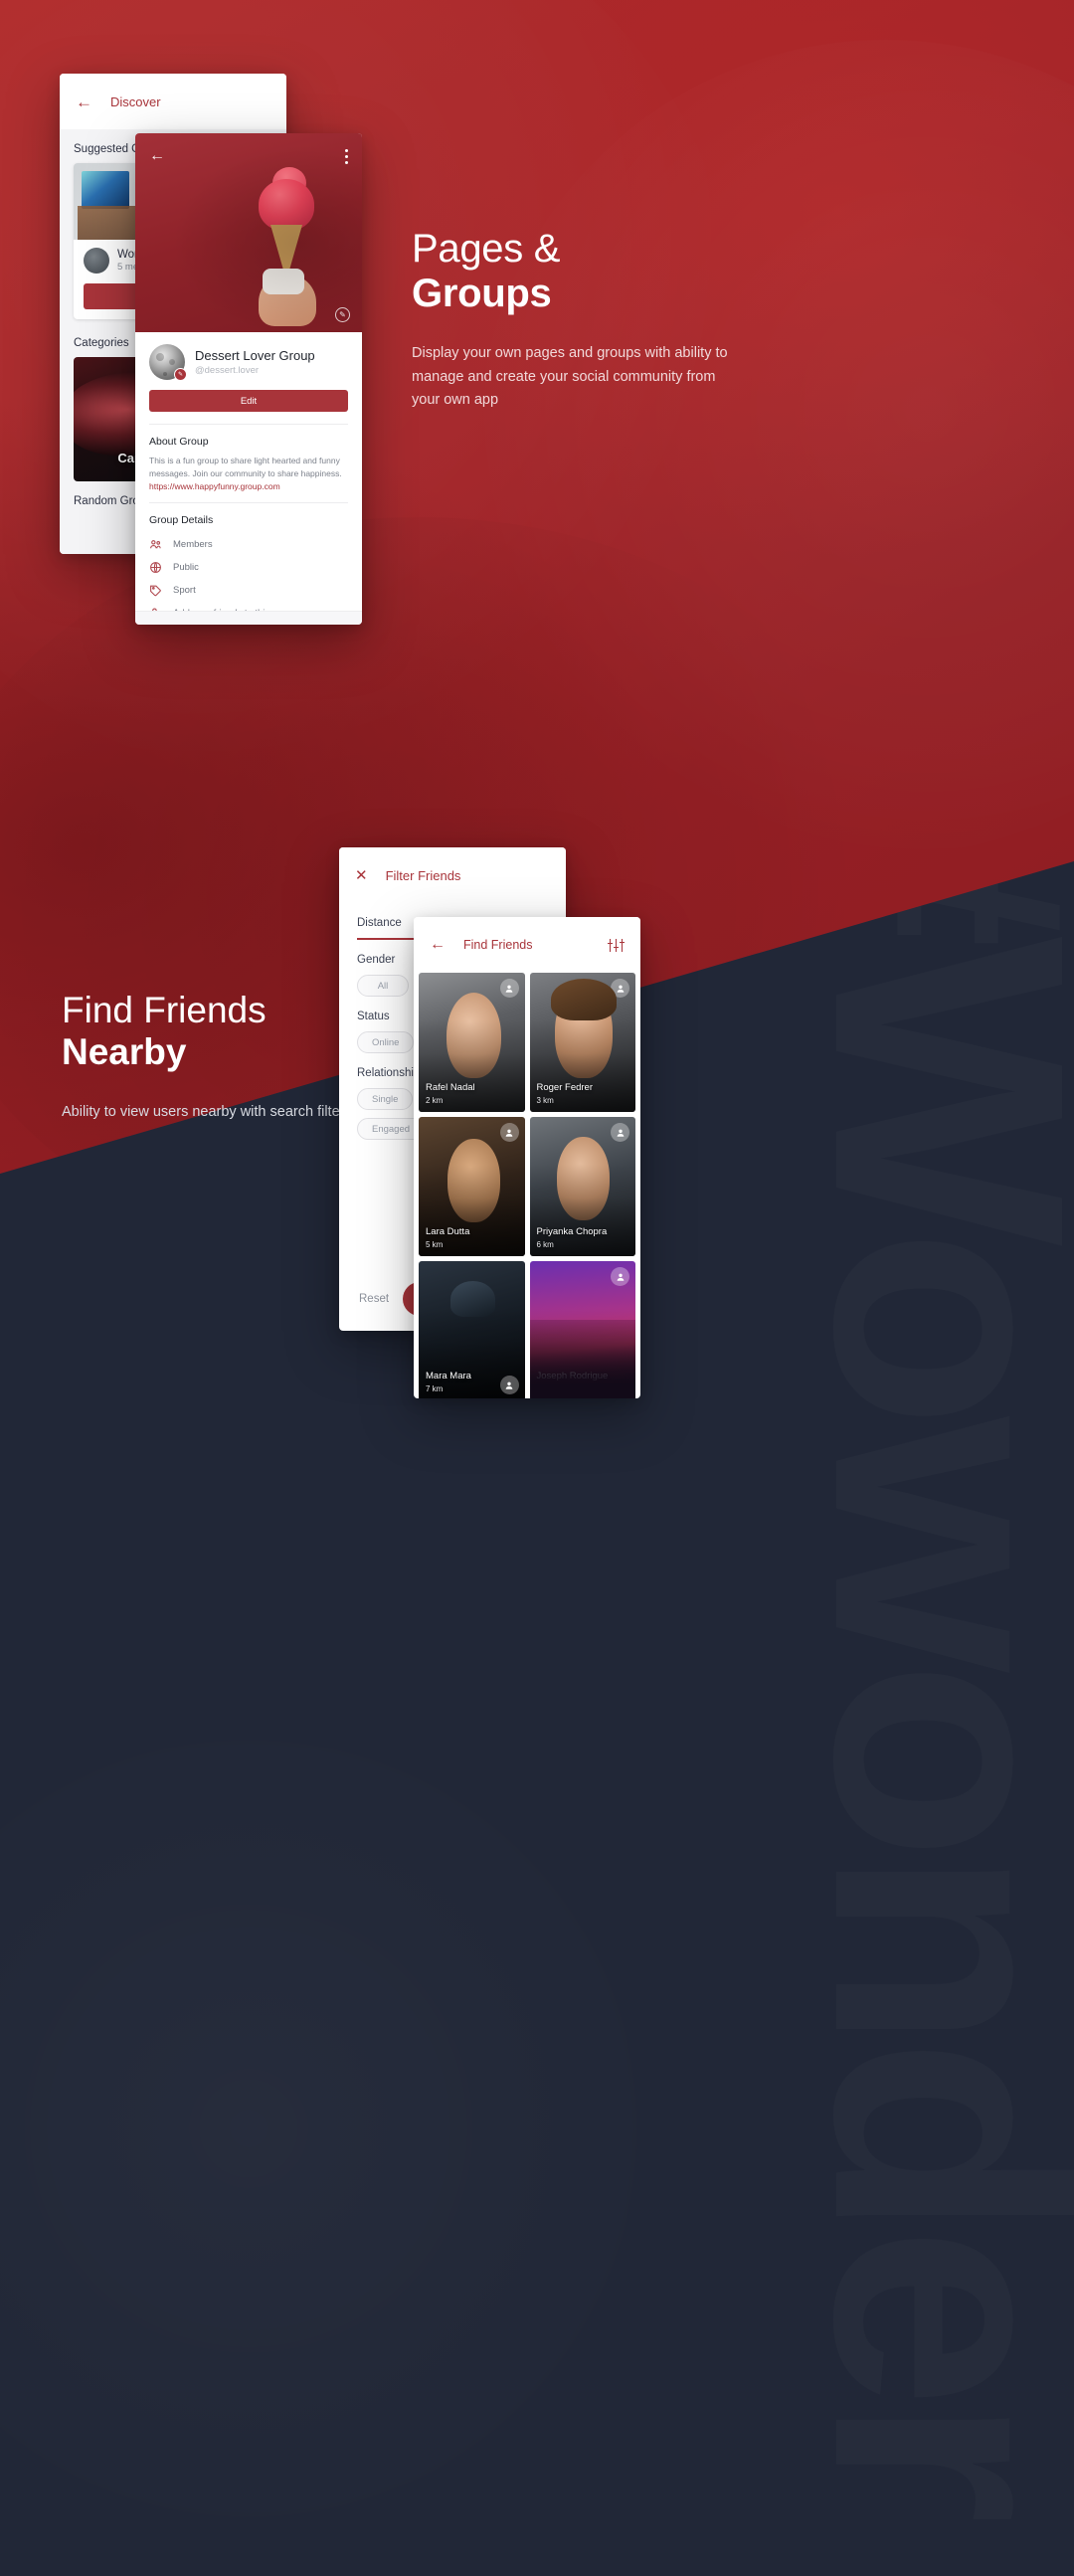  I want to click on friends-appbar: ← Find Friends, so click(527, 945).